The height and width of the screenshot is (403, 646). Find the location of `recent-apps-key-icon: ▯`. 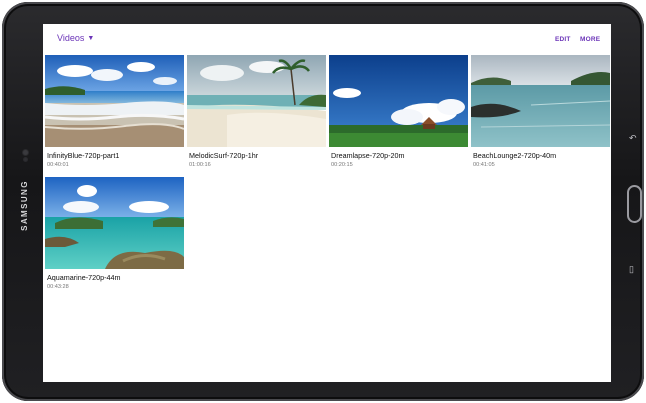

recent-apps-key-icon: ▯ is located at coordinates (631, 269).